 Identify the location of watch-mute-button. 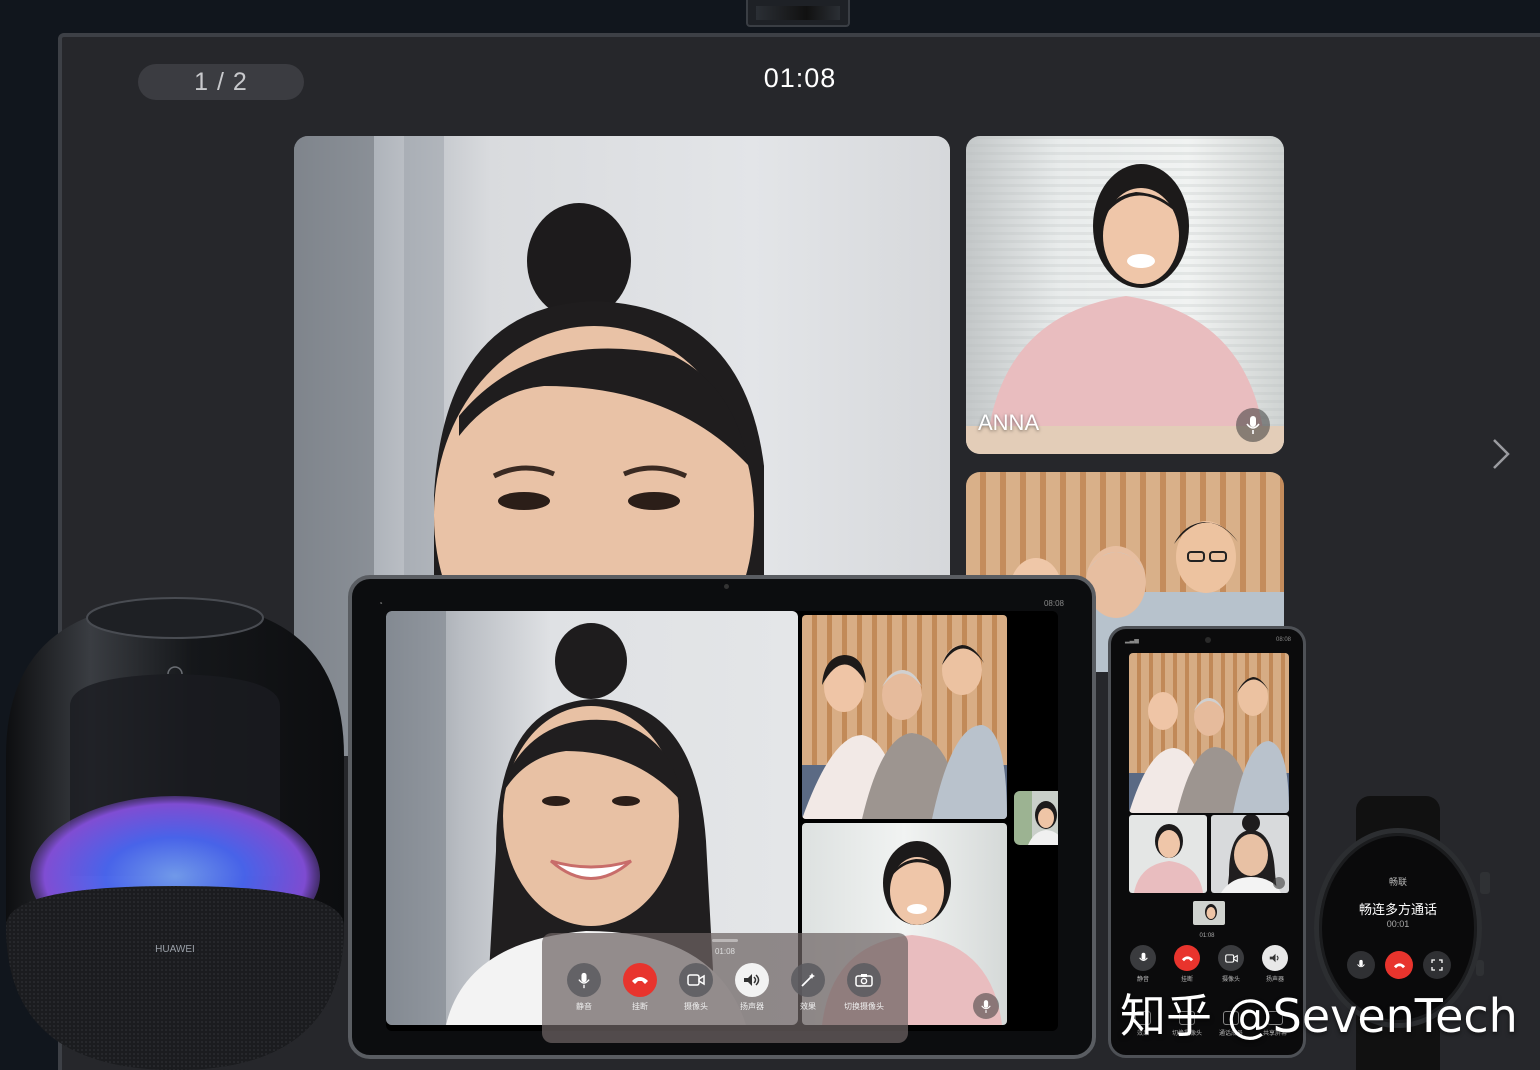
(1361, 965).